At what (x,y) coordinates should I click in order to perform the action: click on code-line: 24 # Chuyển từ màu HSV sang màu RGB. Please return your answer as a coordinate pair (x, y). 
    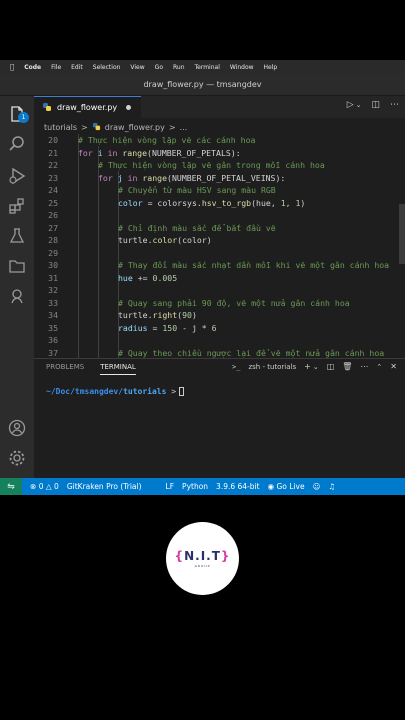
    Looking at the image, I should click on (219, 190).